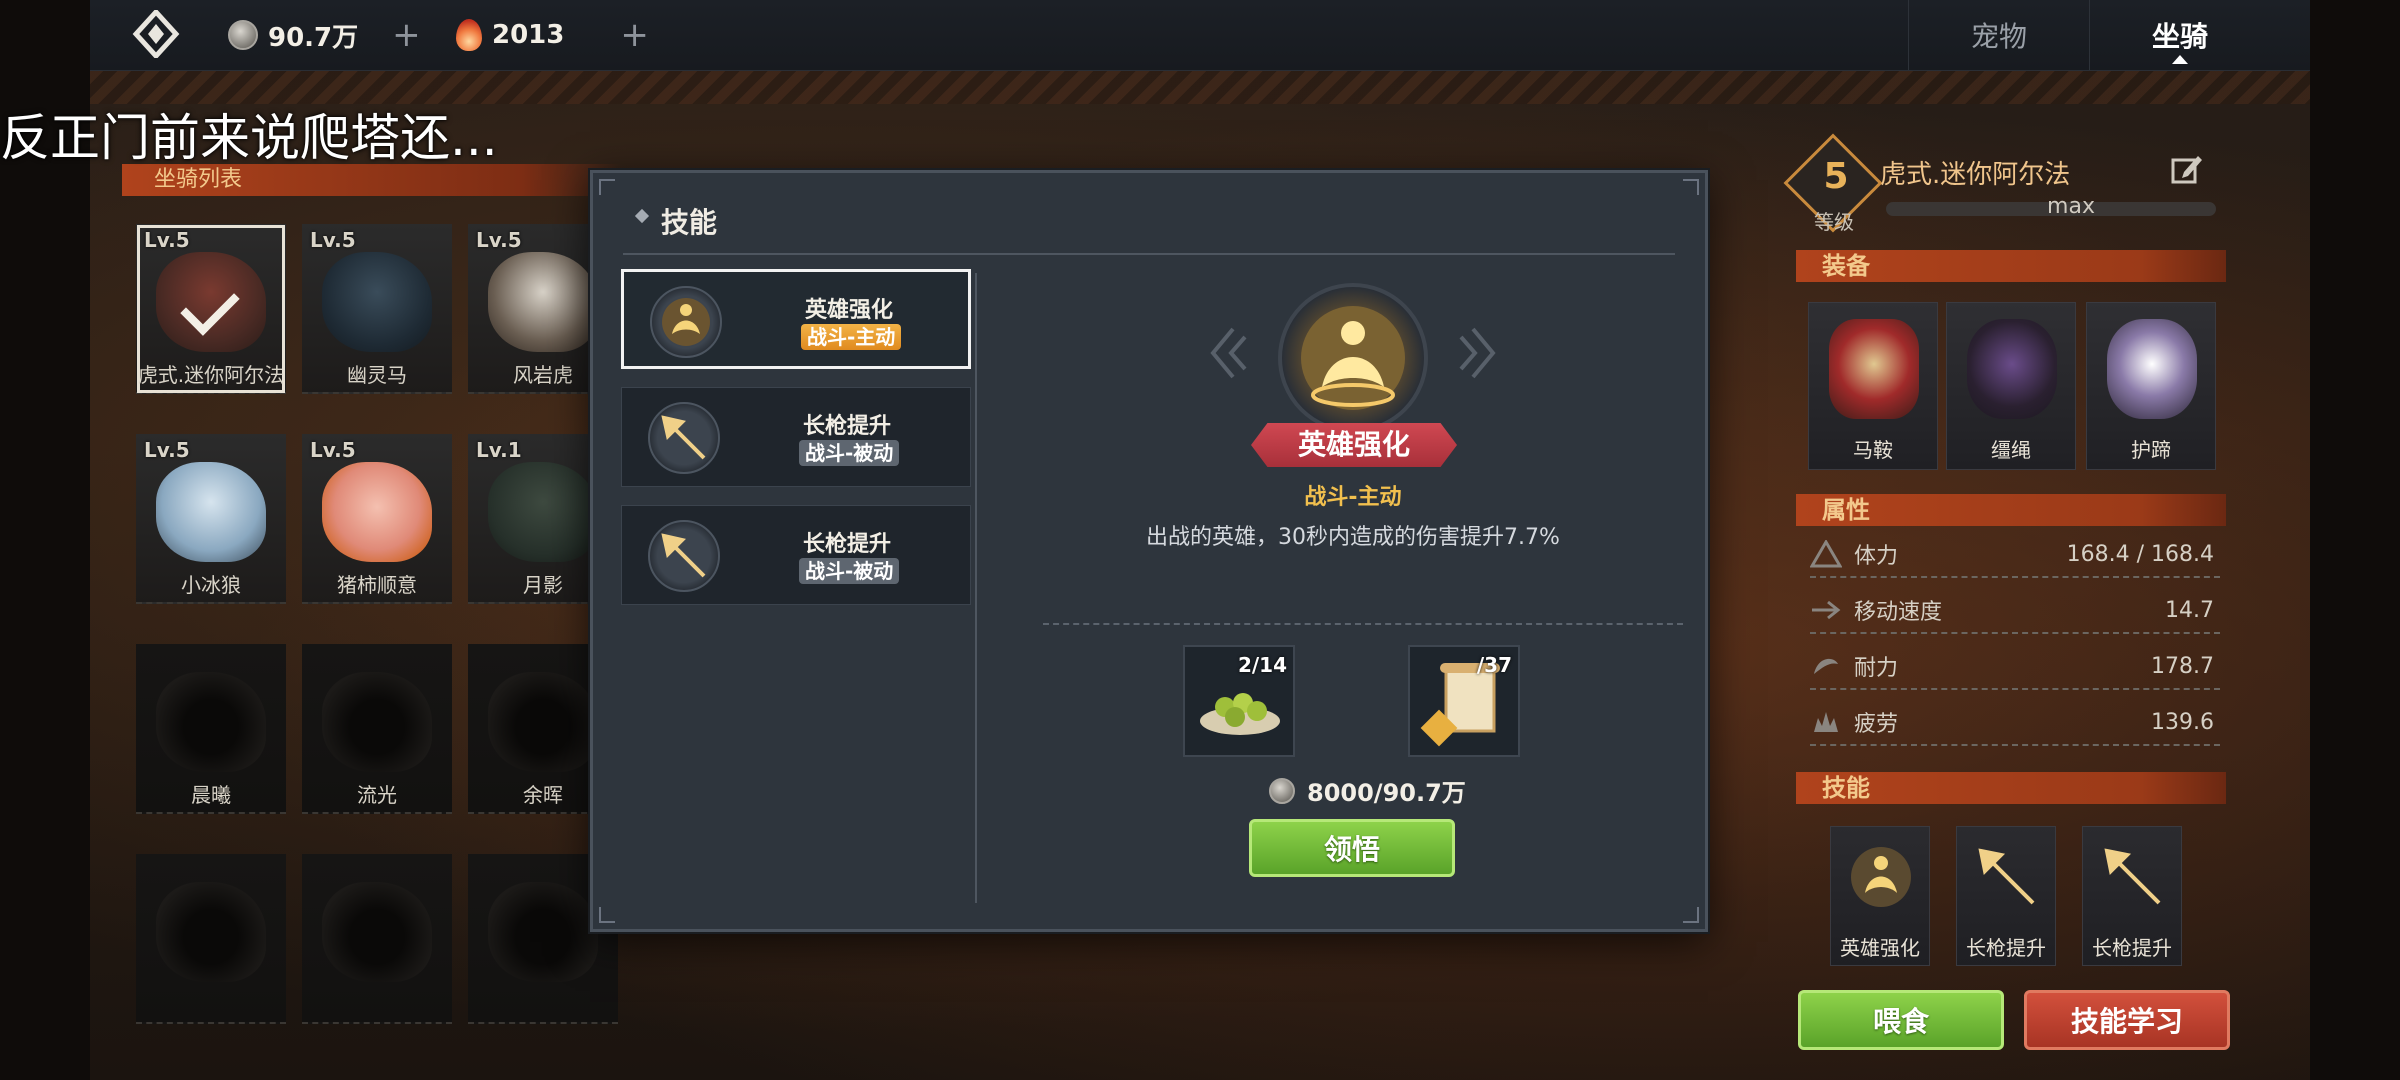 This screenshot has height=1080, width=2400. What do you see at coordinates (1881, 877) in the screenshot?
I see `hero-boost-icon` at bounding box center [1881, 877].